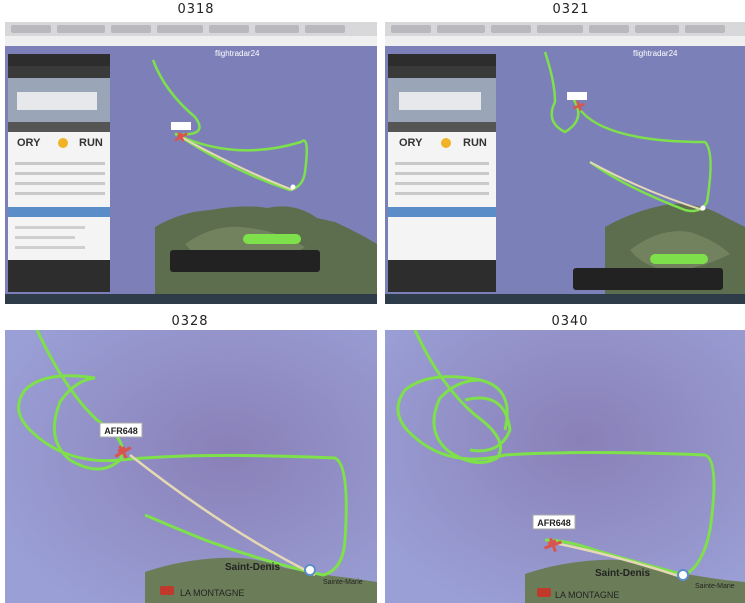 The width and height of the screenshot is (745, 603). I want to click on origin-code: ORY, so click(29, 143).